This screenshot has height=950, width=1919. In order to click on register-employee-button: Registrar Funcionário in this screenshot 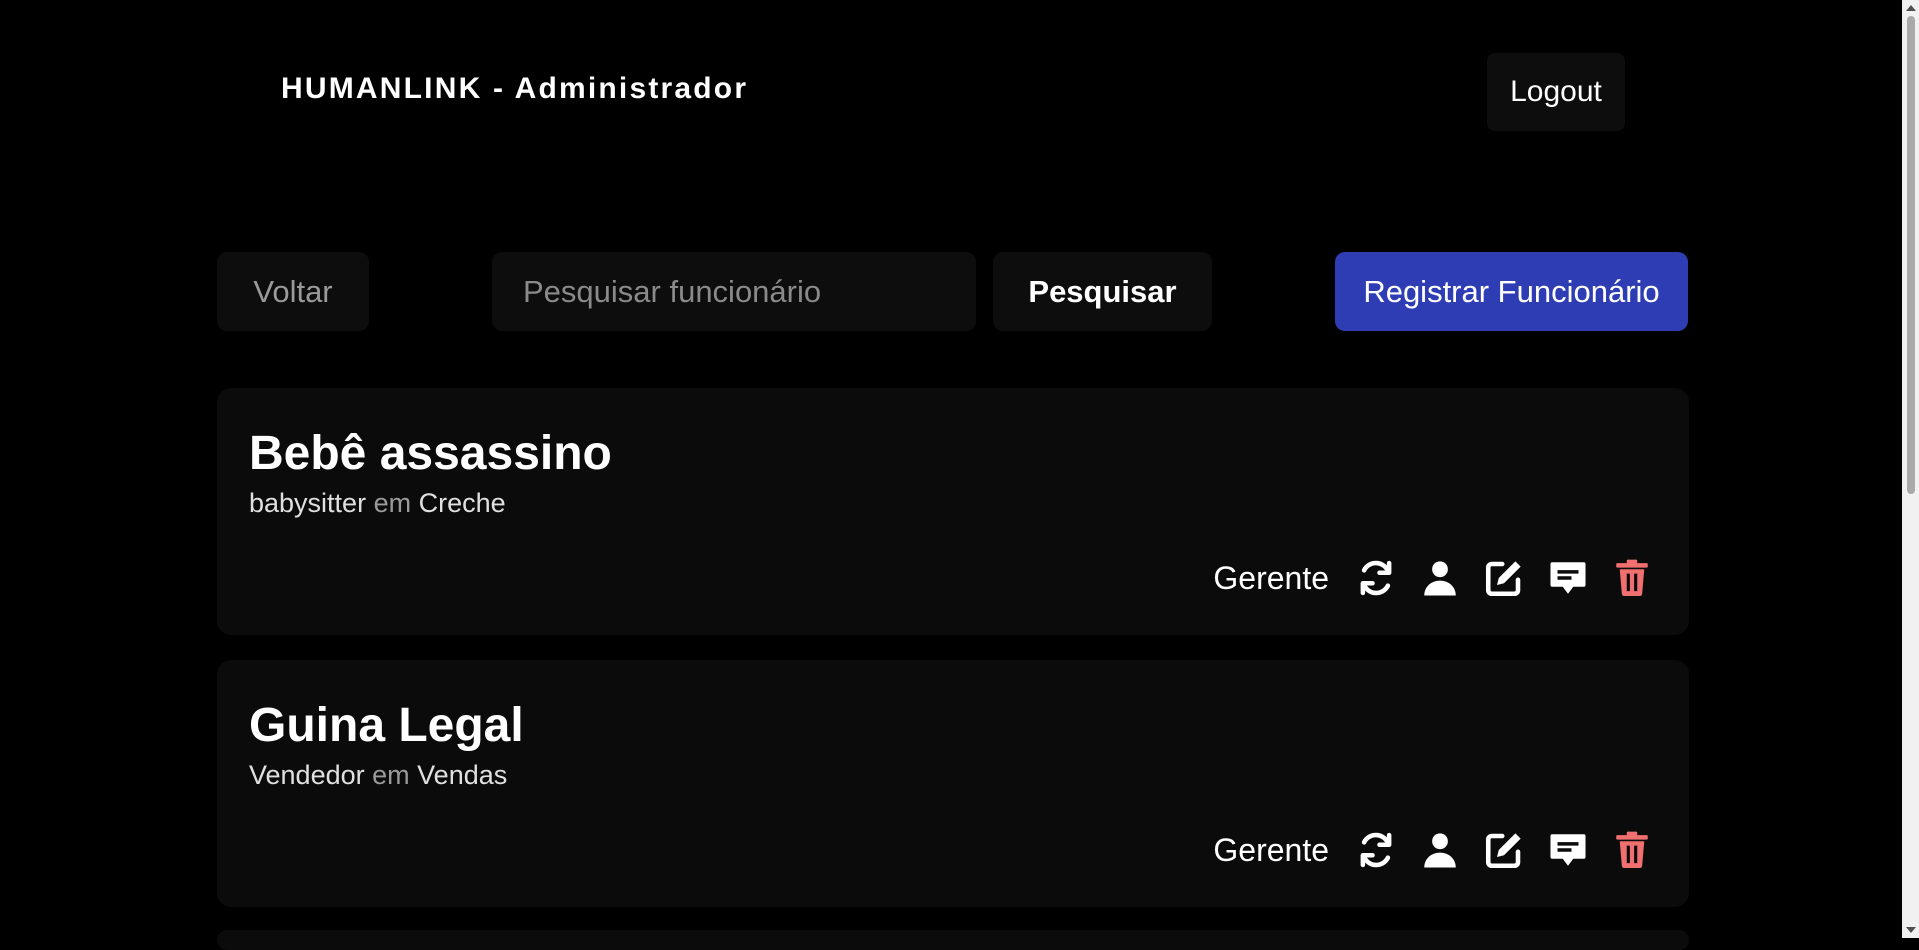, I will do `click(1511, 291)`.